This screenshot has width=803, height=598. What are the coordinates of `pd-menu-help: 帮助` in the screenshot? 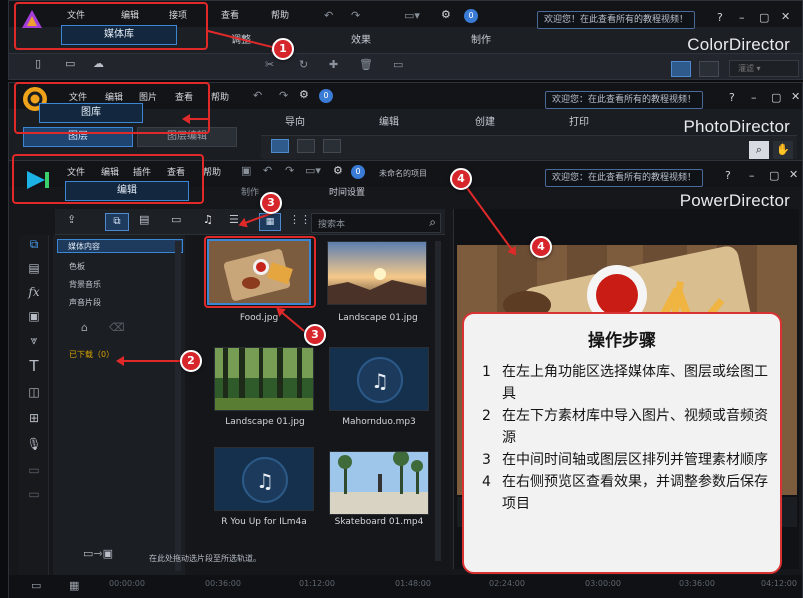 It's located at (220, 96).